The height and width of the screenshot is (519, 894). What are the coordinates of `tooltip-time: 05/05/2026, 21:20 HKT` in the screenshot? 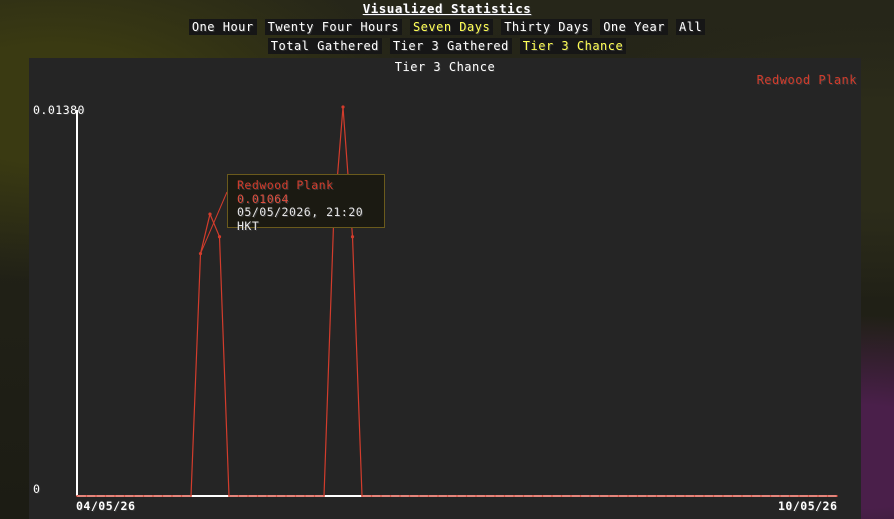 It's located at (300, 219).